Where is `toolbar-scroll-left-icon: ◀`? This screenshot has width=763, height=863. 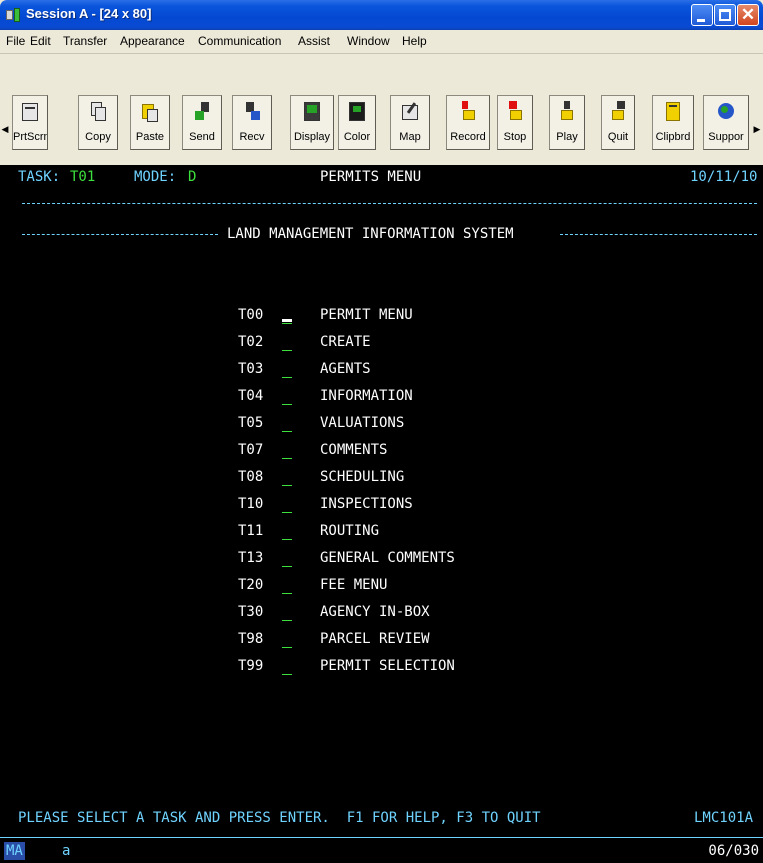
toolbar-scroll-left-icon: ◀ is located at coordinates (5, 129).